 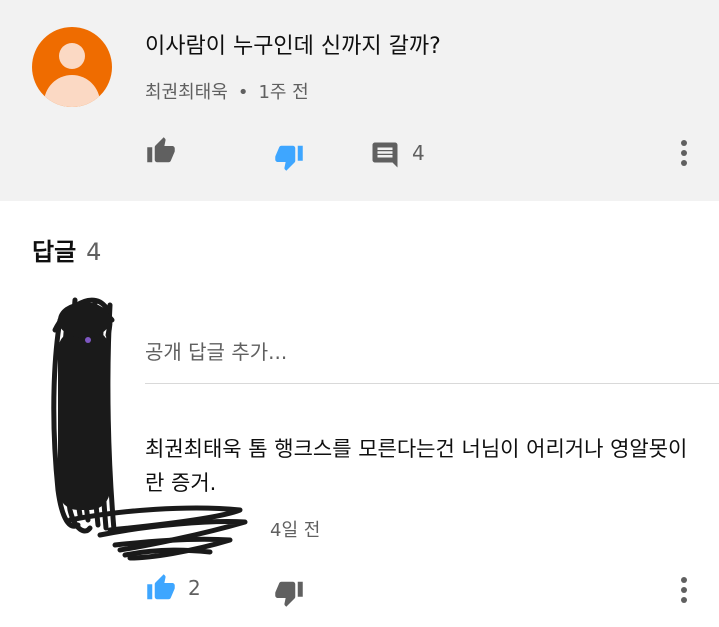 I want to click on like-button, so click(x=161, y=151).